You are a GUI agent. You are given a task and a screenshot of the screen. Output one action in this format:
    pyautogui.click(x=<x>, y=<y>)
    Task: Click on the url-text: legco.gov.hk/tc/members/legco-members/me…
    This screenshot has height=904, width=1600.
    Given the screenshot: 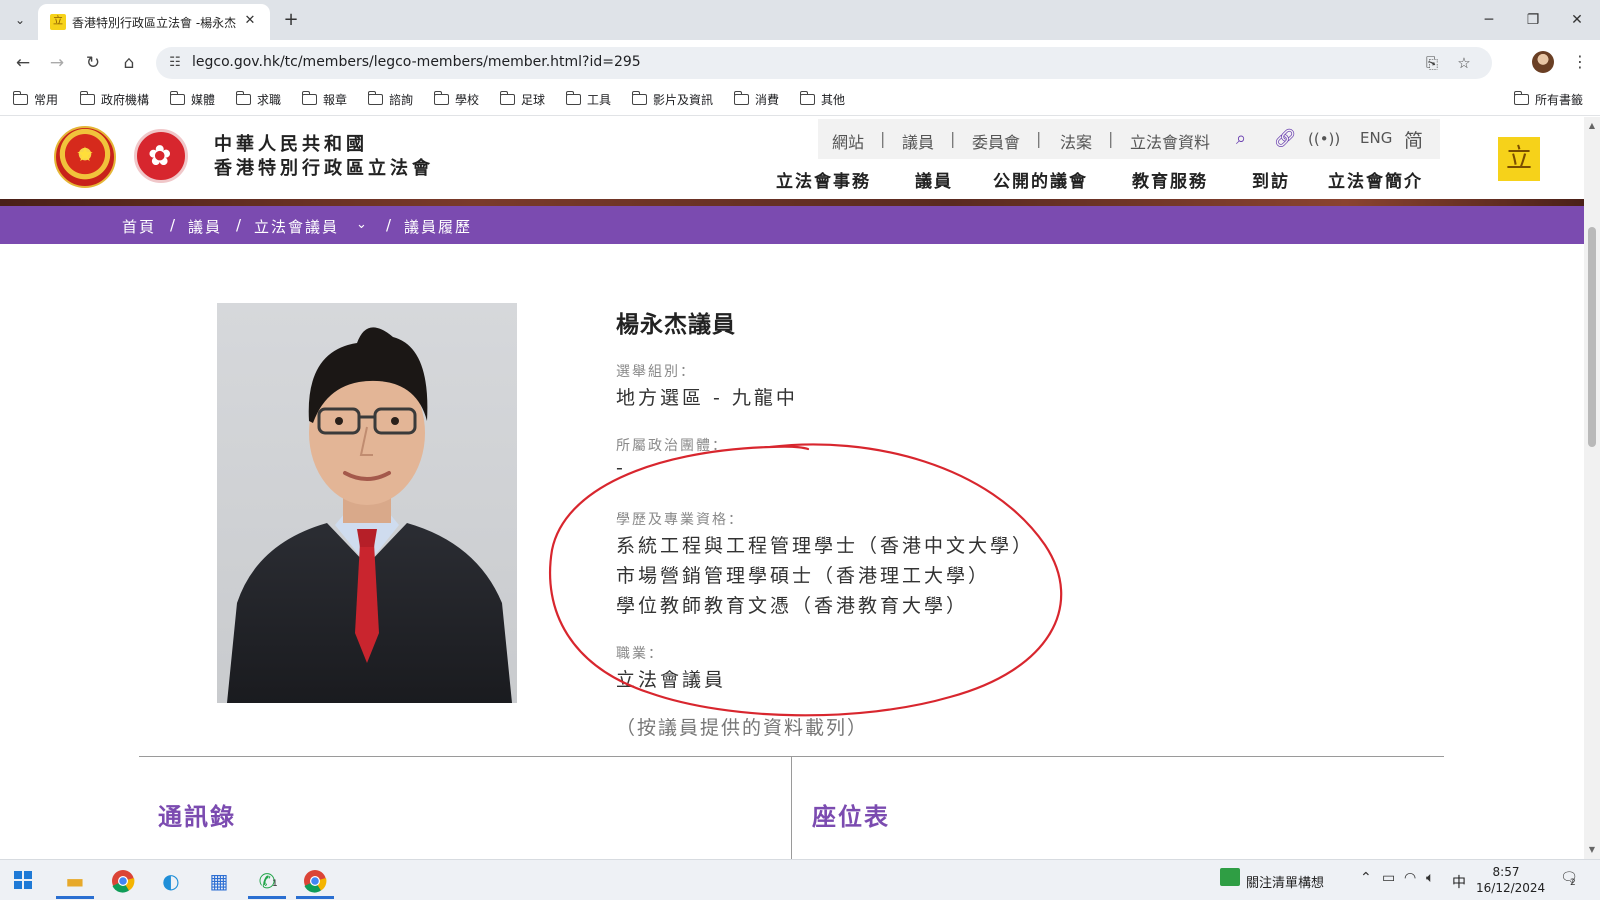 What is the action you would take?
    pyautogui.click(x=416, y=62)
    